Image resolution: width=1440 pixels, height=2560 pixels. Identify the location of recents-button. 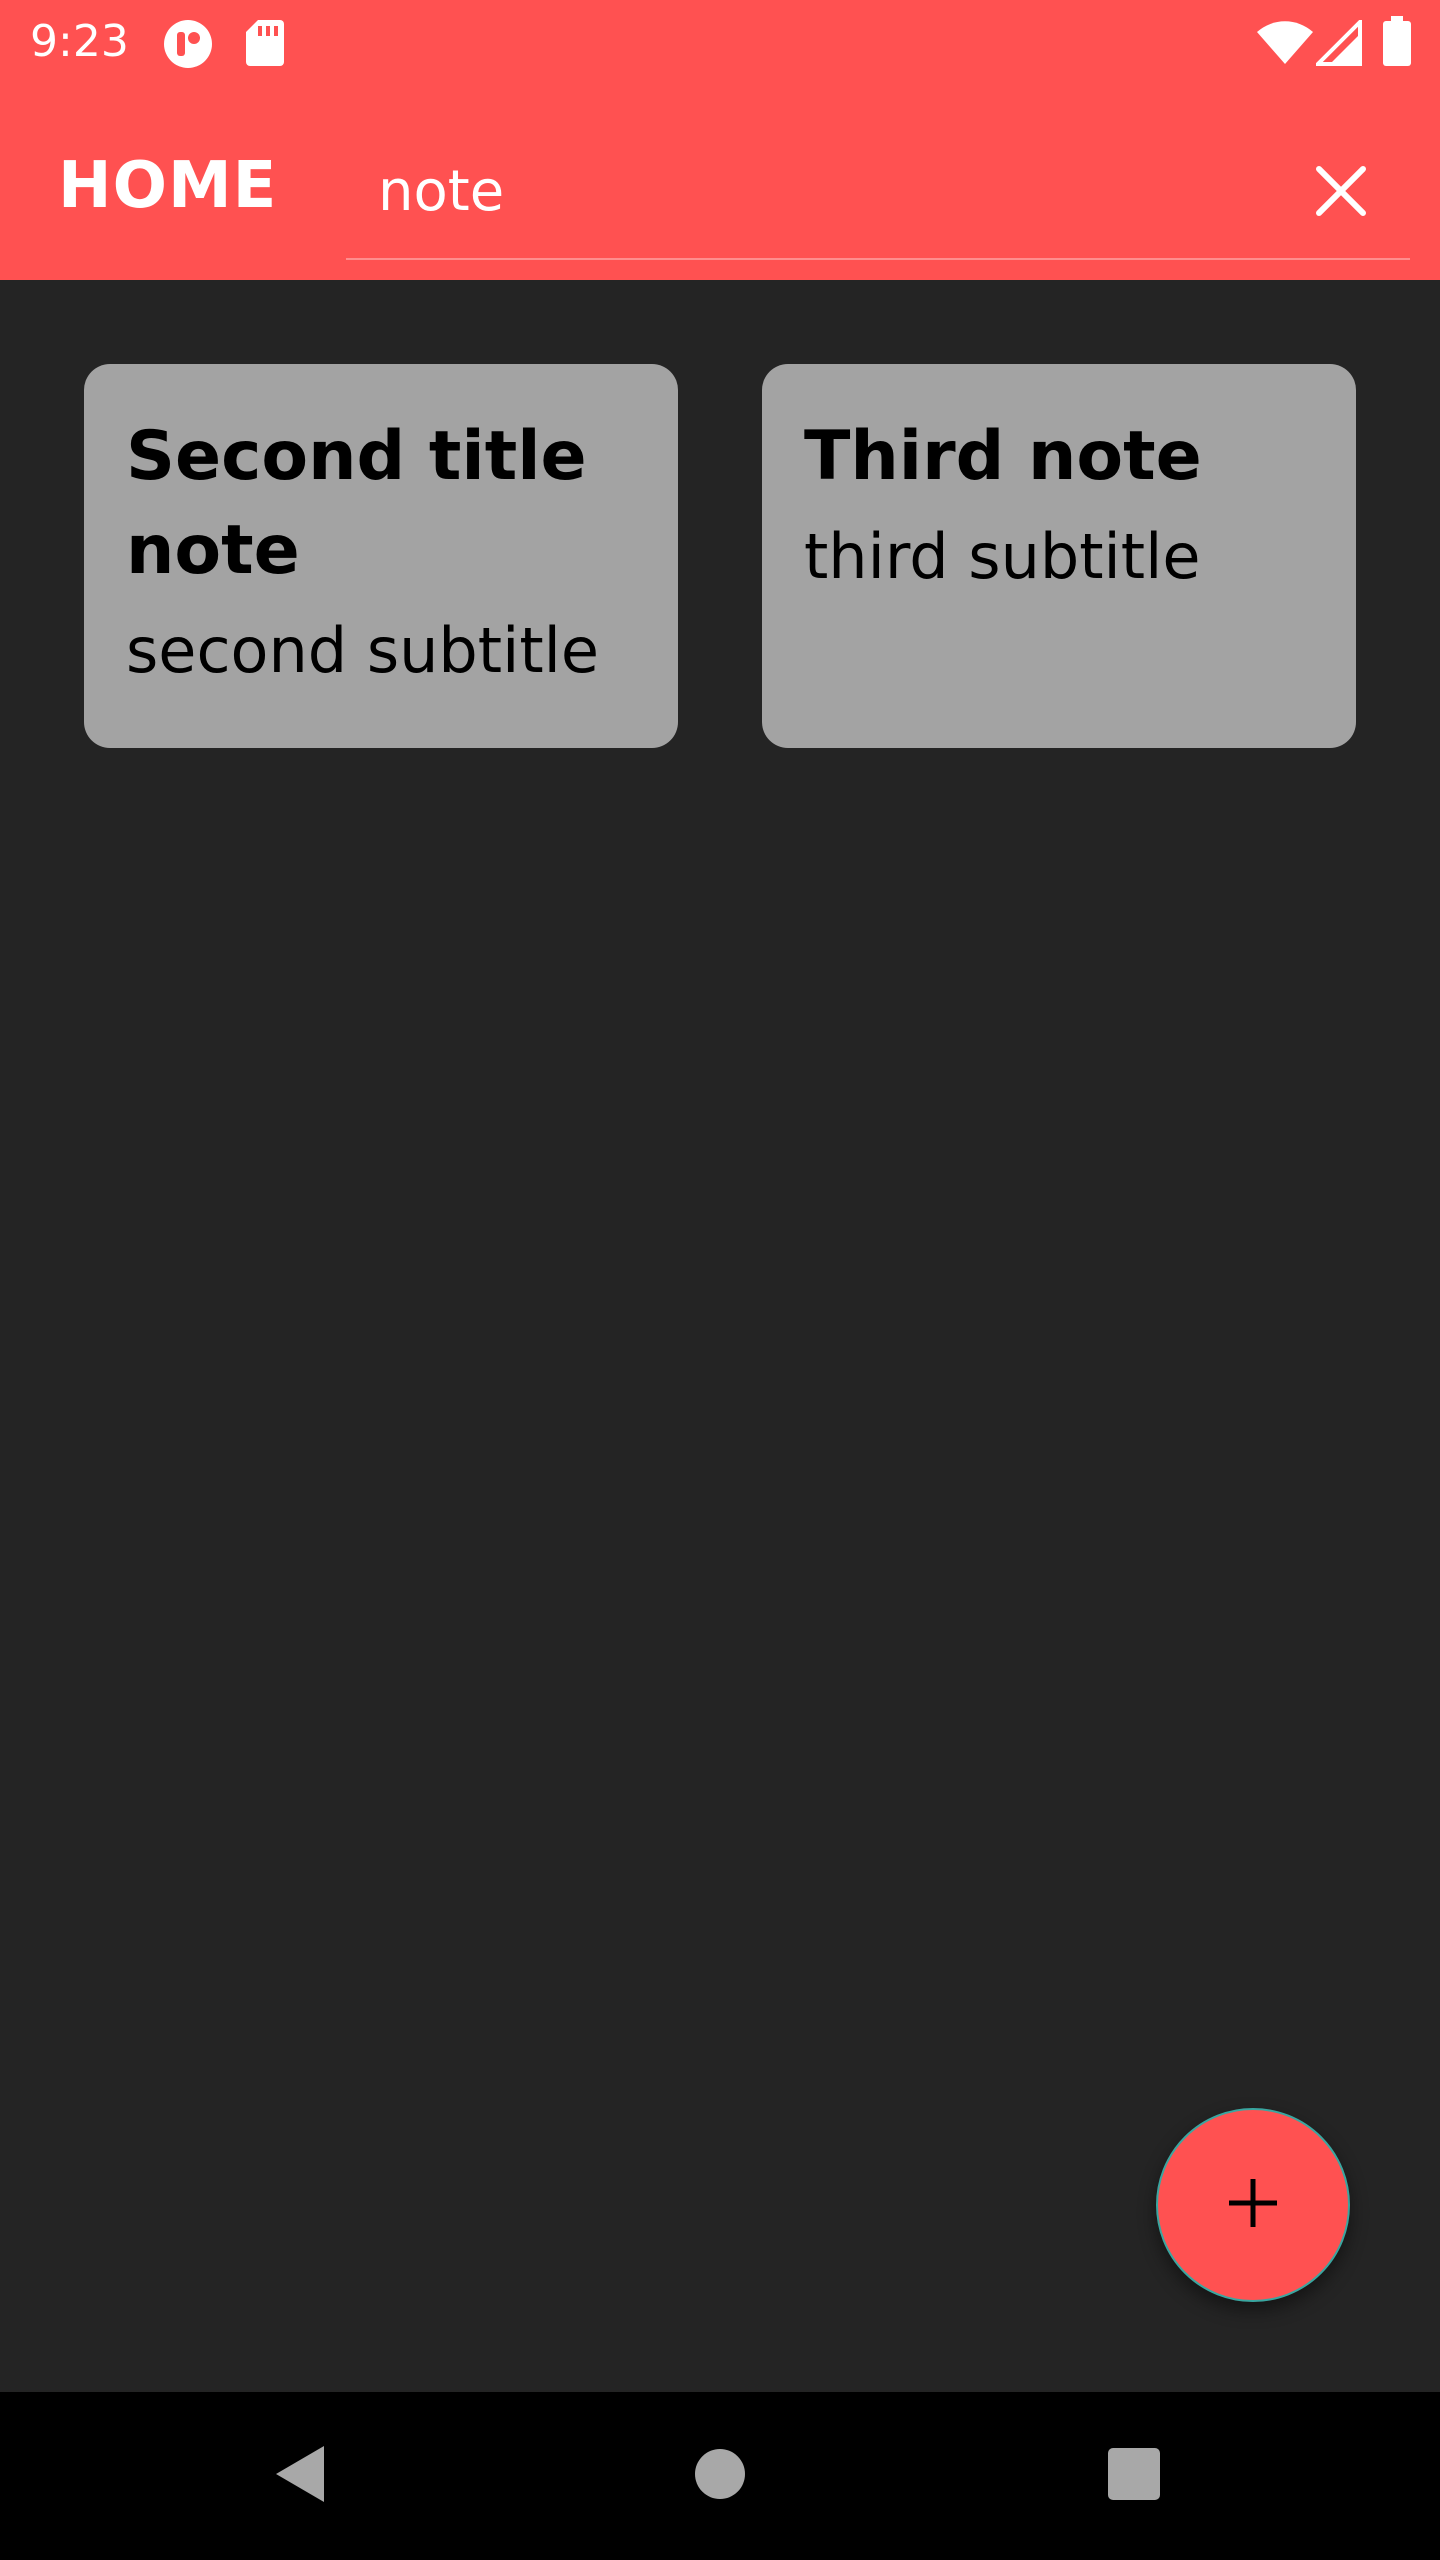
(1134, 2476).